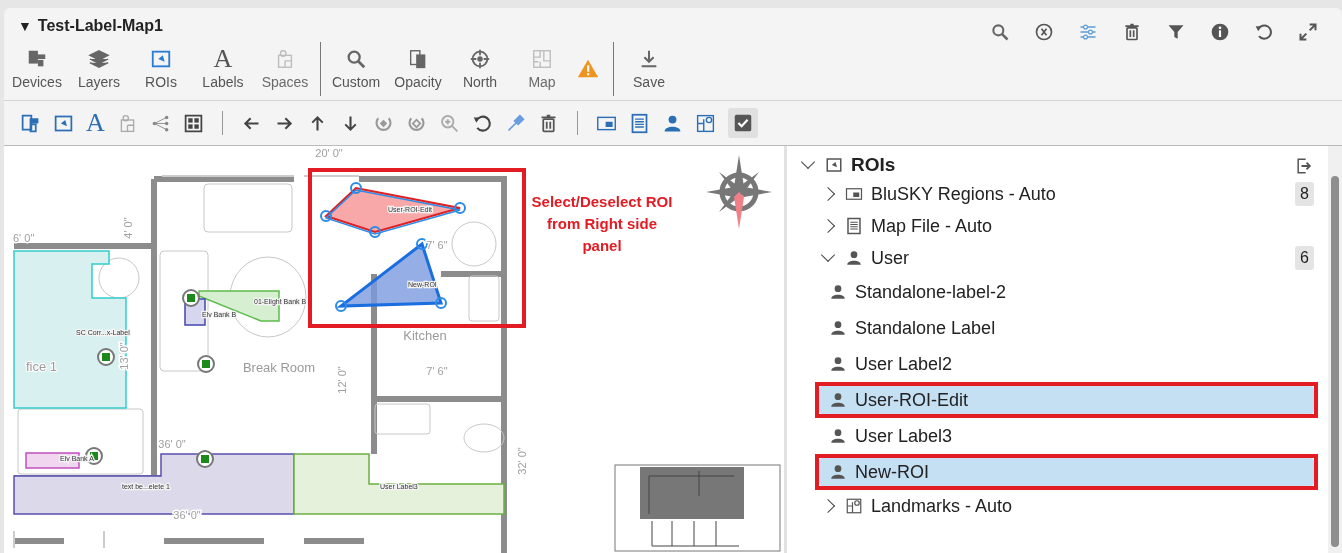 Image resolution: width=1342 pixels, height=553 pixels. Describe the element at coordinates (1304, 258) in the screenshot. I see `count-badge: 6` at that location.